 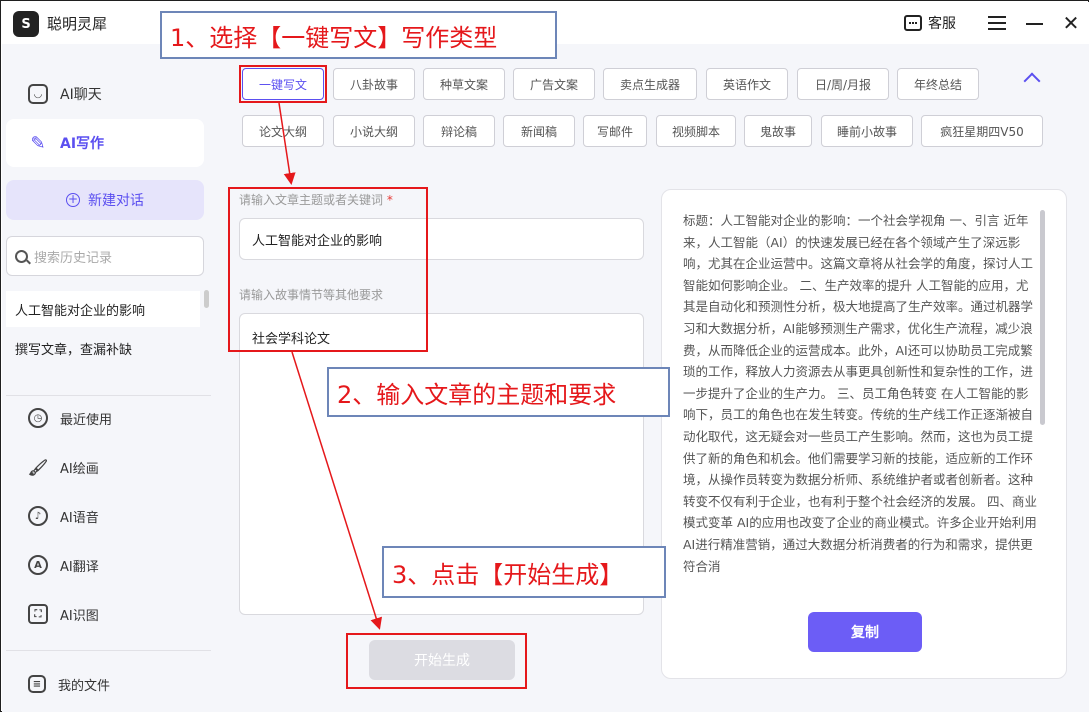 I want to click on arrow-step1, so click(x=287, y=143).